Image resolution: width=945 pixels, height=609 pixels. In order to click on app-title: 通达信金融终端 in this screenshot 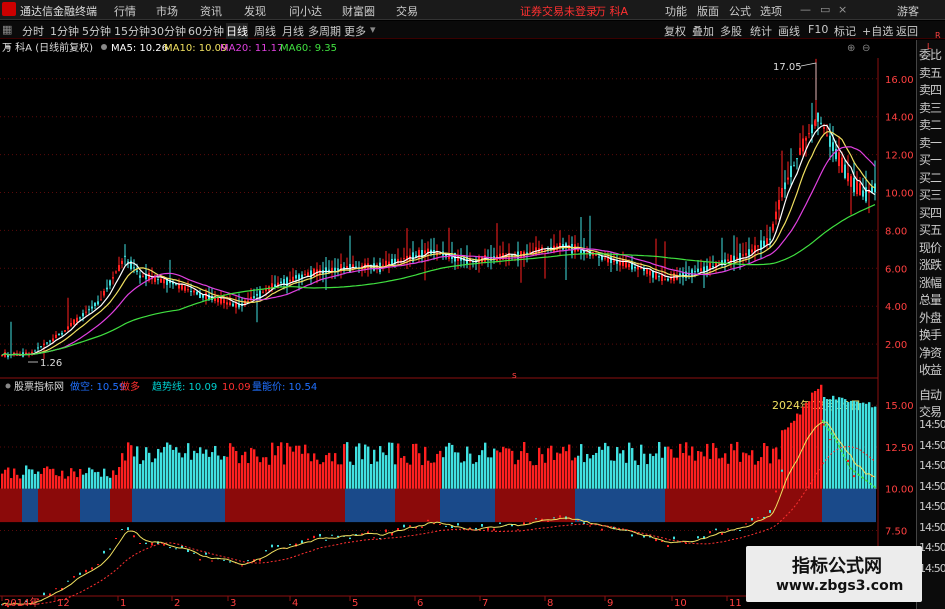, I will do `click(58, 11)`.